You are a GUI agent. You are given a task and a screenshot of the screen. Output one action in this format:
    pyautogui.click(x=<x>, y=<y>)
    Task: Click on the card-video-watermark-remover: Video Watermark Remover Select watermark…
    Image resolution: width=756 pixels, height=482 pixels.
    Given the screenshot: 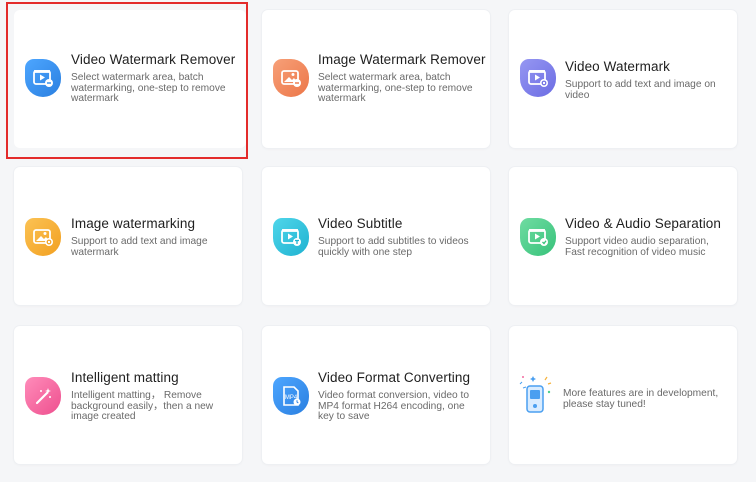 What is the action you would take?
    pyautogui.click(x=130, y=79)
    